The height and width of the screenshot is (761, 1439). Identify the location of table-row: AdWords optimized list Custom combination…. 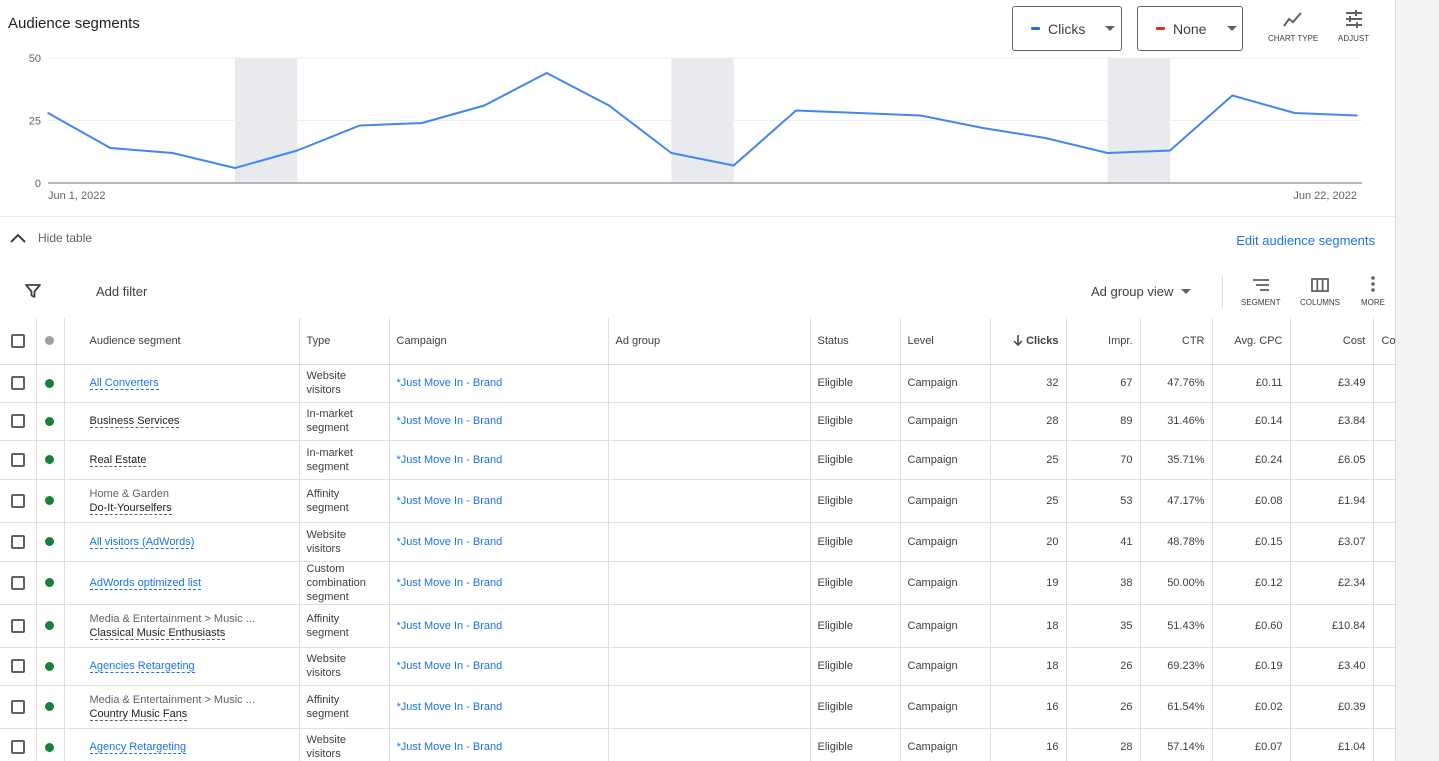
(697, 583).